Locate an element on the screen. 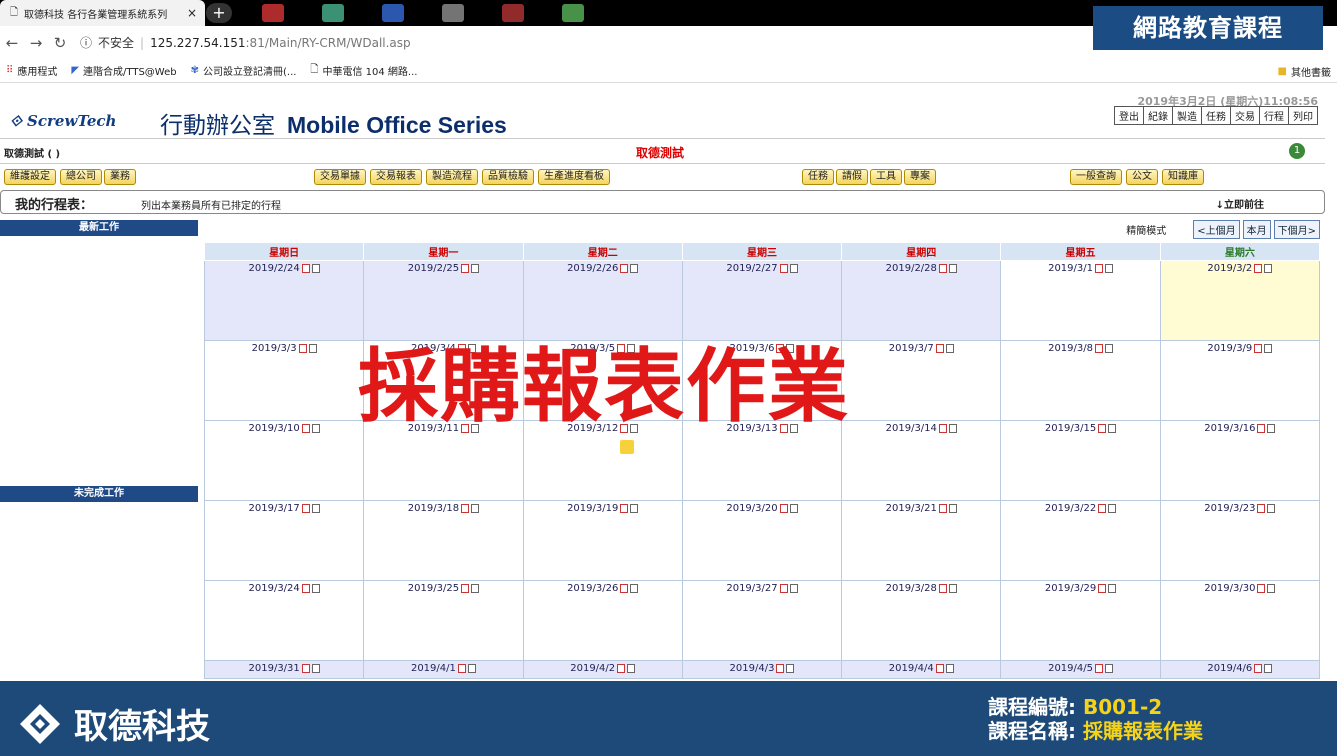 The height and width of the screenshot is (756, 1337). calendar-day-cell: 2019/3/24 is located at coordinates (284, 620).